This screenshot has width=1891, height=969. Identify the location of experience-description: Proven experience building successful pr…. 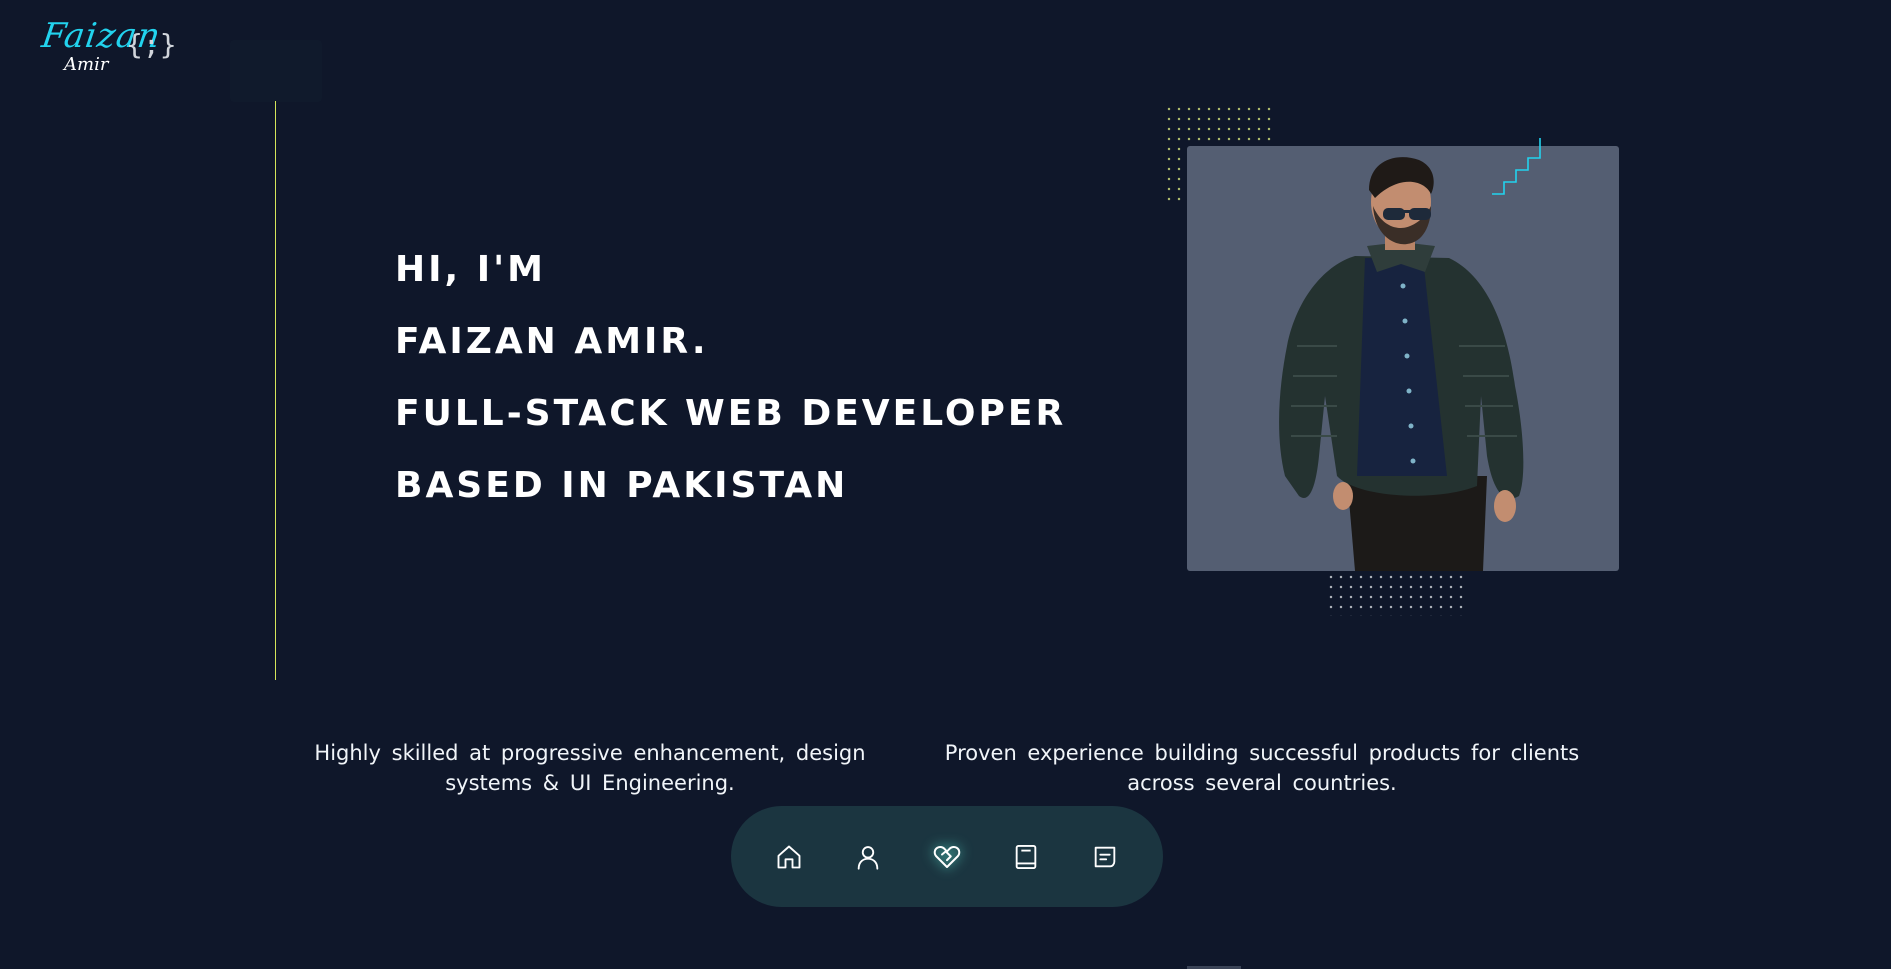
(1262, 768).